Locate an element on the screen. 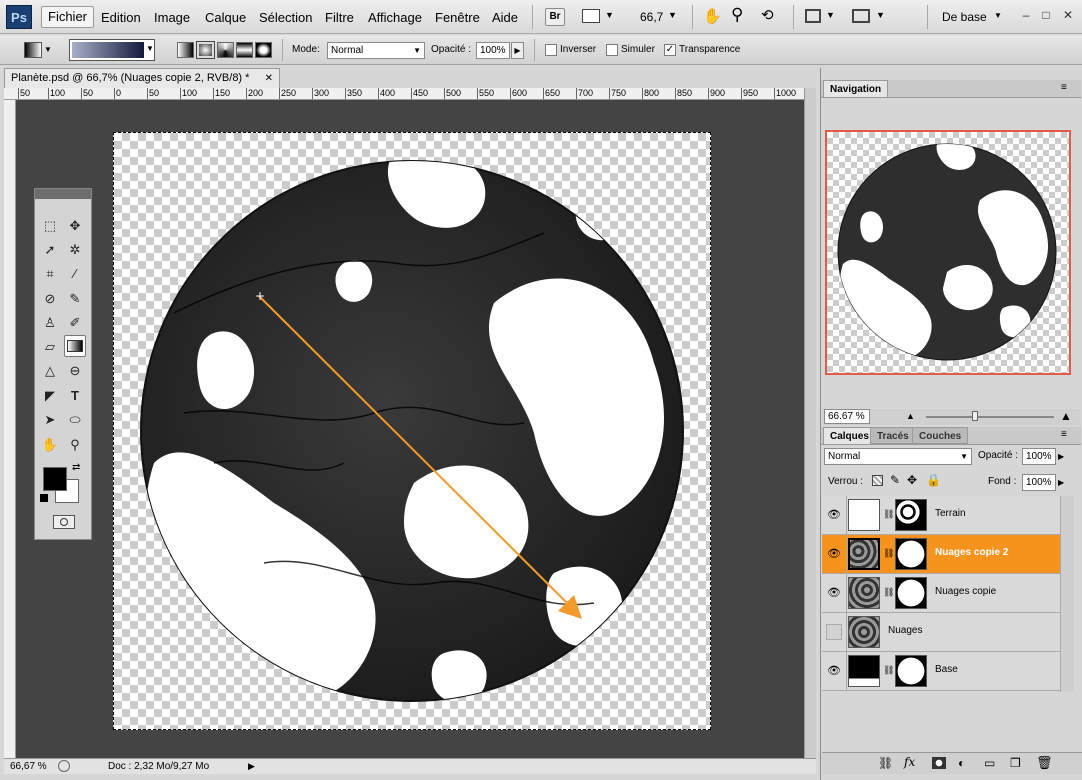 The height and width of the screenshot is (780, 1082). layer-row-terrain: 👁 ⛓ Terrain is located at coordinates (941, 515).